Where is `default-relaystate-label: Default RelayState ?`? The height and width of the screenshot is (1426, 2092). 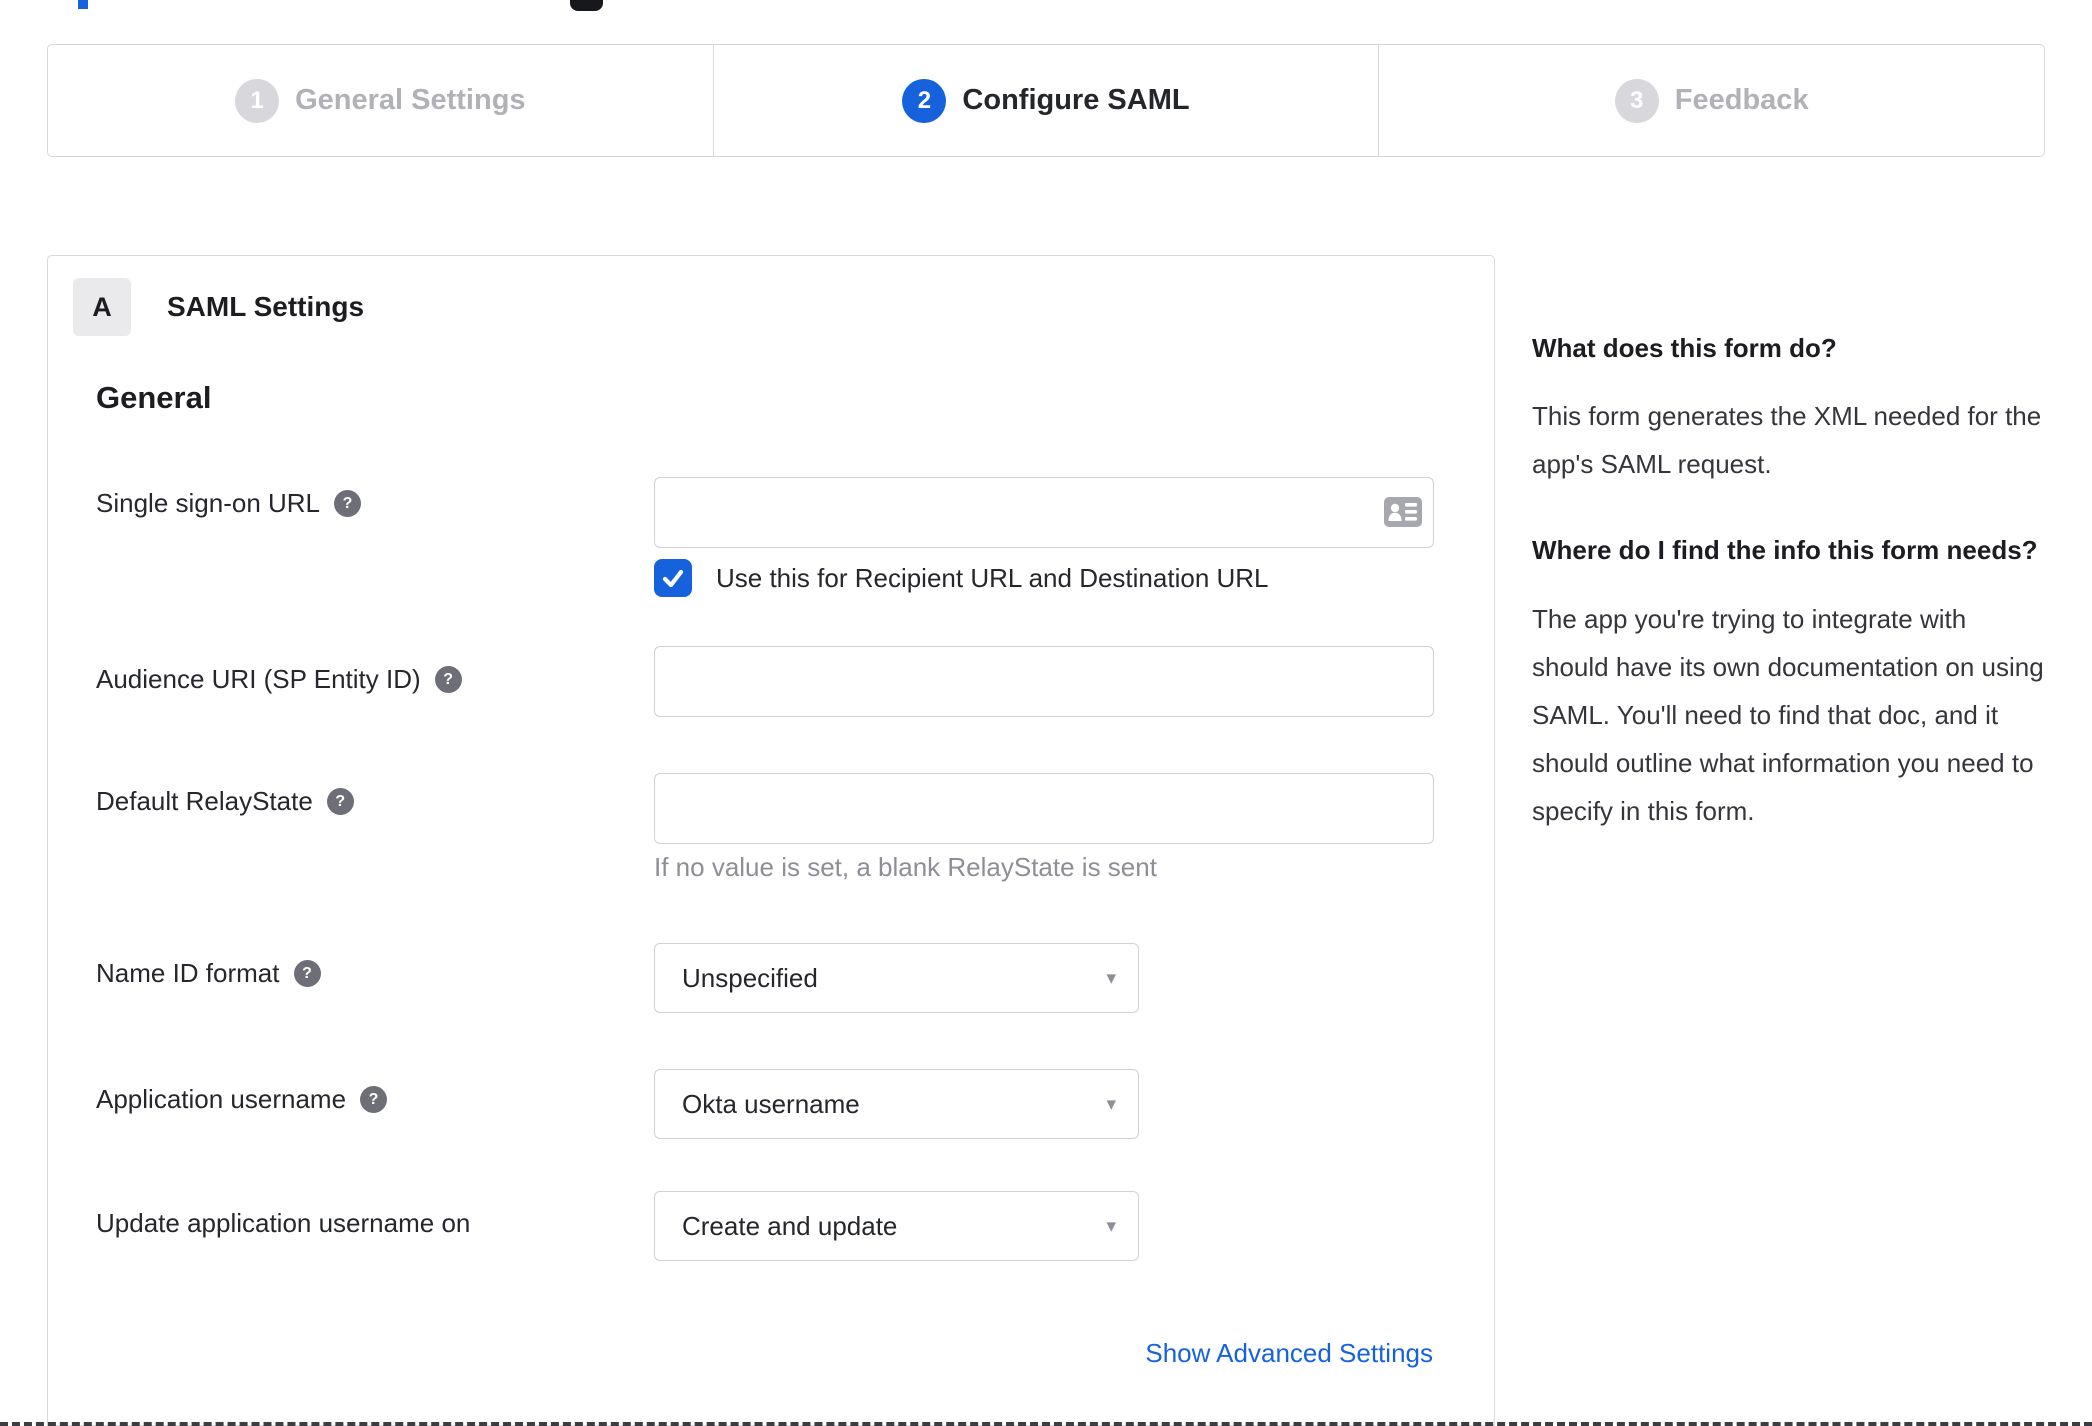 default-relaystate-label: Default RelayState ? is located at coordinates (225, 801).